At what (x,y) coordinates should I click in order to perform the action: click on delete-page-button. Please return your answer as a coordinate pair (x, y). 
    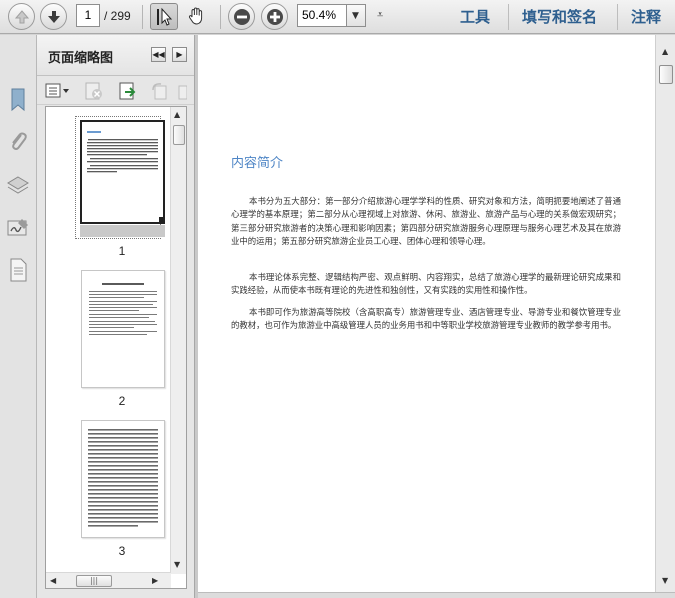
    Looking at the image, I should click on (94, 91).